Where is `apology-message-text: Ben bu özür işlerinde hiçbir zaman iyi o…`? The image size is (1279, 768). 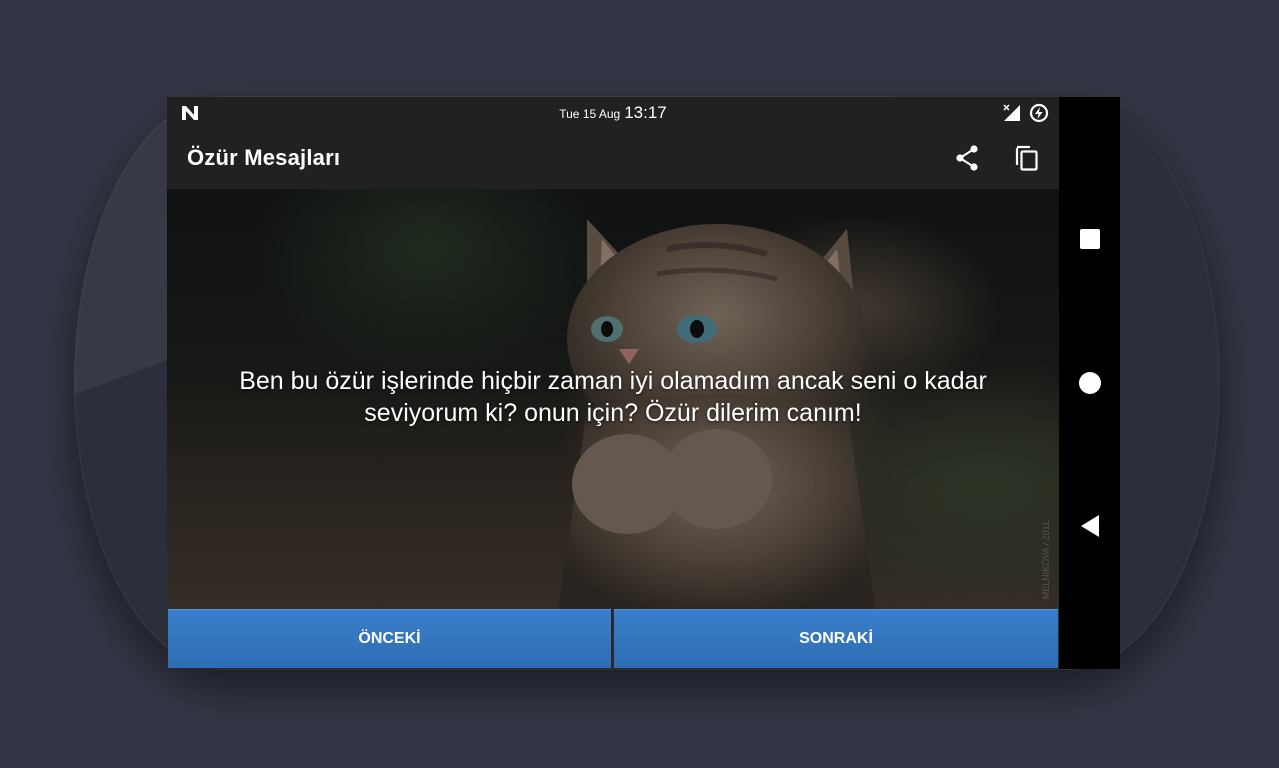
apology-message-text: Ben bu özür işlerinde hiçbir zaman iyi o… is located at coordinates (613, 397).